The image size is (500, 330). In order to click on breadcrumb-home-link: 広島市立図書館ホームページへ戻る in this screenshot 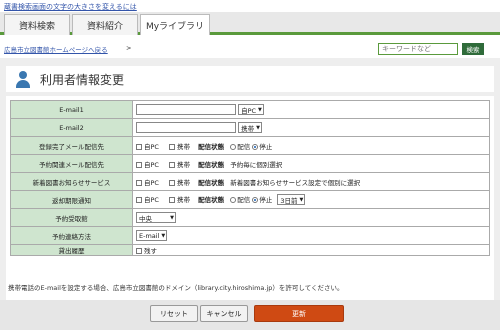, I will do `click(56, 49)`.